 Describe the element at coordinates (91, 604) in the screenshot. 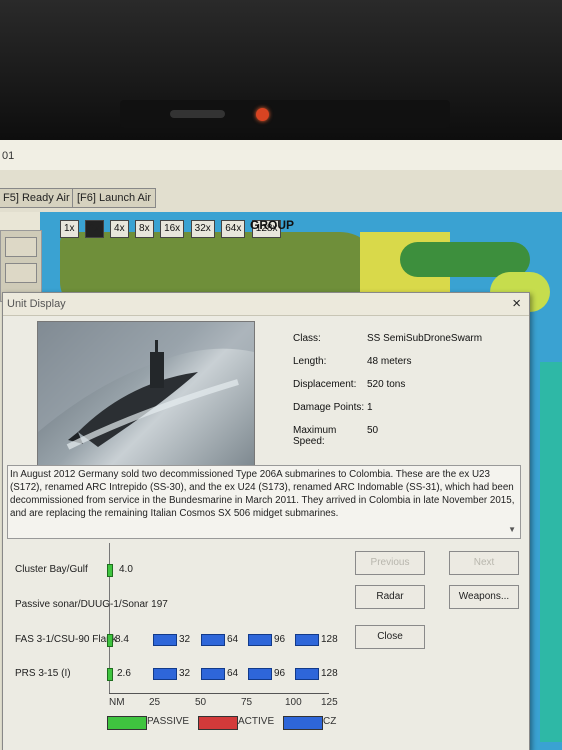

I see `sensor-label: Passive sonar/DUUG-1/Sonar 197` at that location.